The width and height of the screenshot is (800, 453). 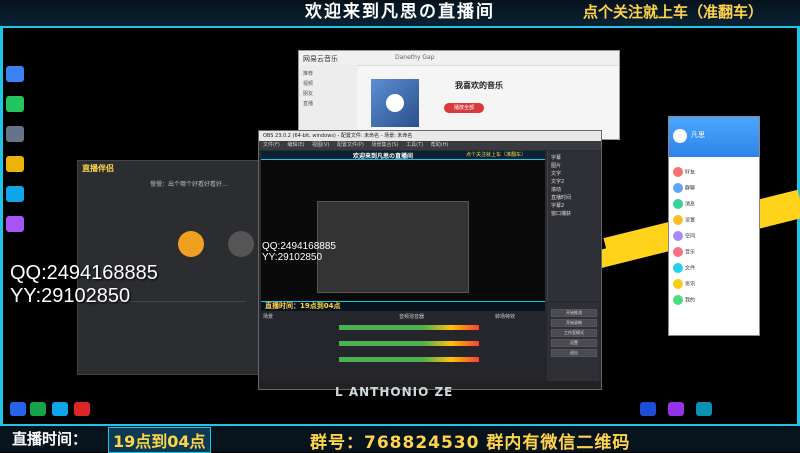 What do you see at coordinates (400, 12) in the screenshot?
I see `banner-title: 欢迎来到凡思の直播间` at bounding box center [400, 12].